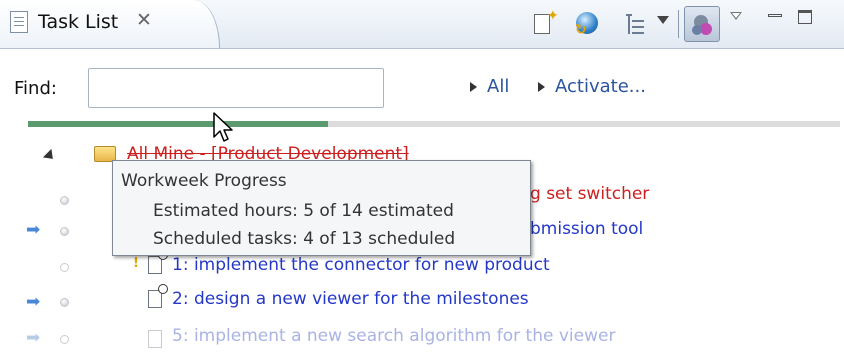  I want to click on all-link: All, so click(489, 86).